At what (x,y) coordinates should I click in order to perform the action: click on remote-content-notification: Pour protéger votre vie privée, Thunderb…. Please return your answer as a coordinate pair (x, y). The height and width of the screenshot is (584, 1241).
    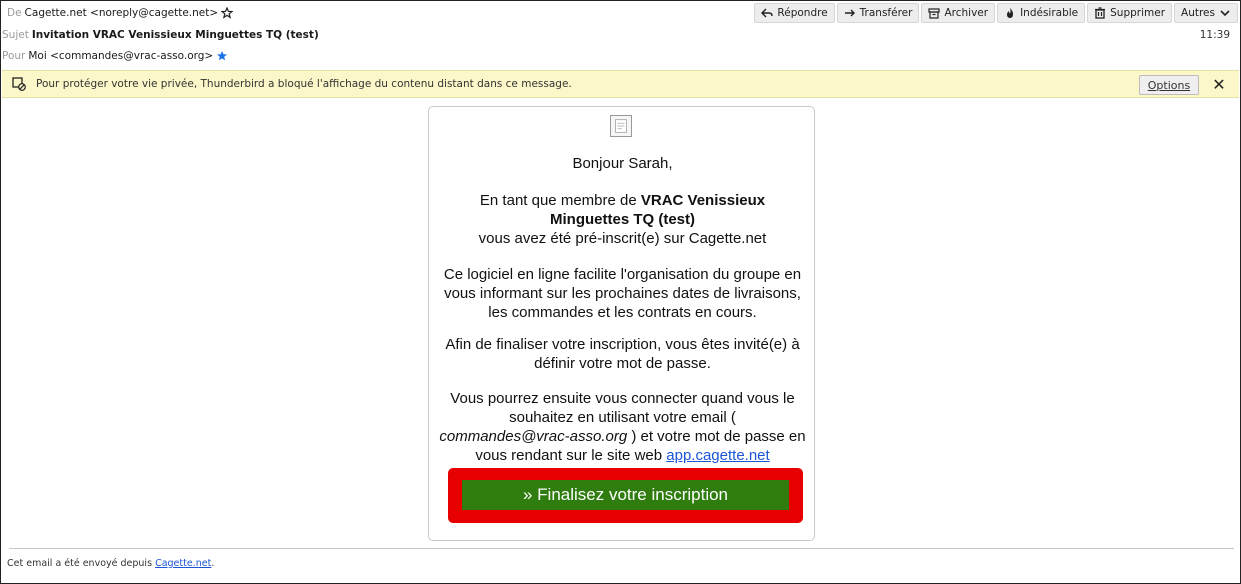
    Looking at the image, I should click on (620, 84).